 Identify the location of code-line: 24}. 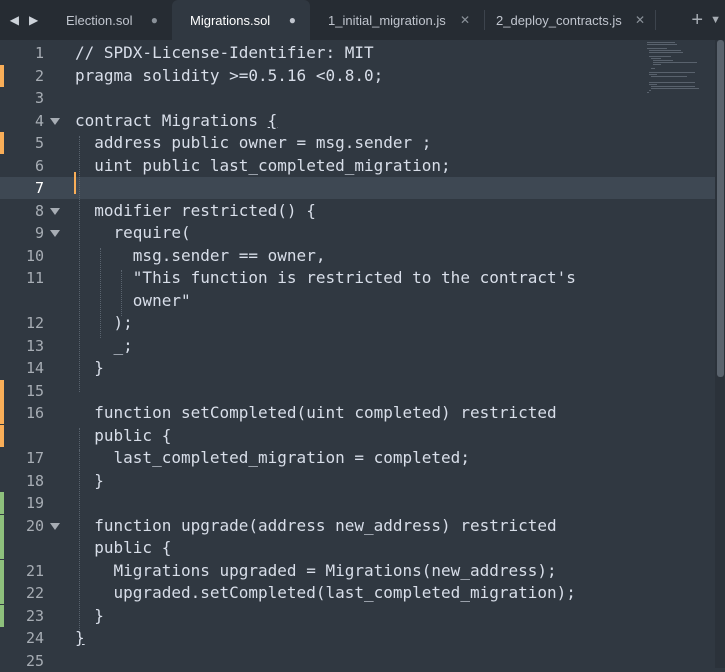
(357, 638).